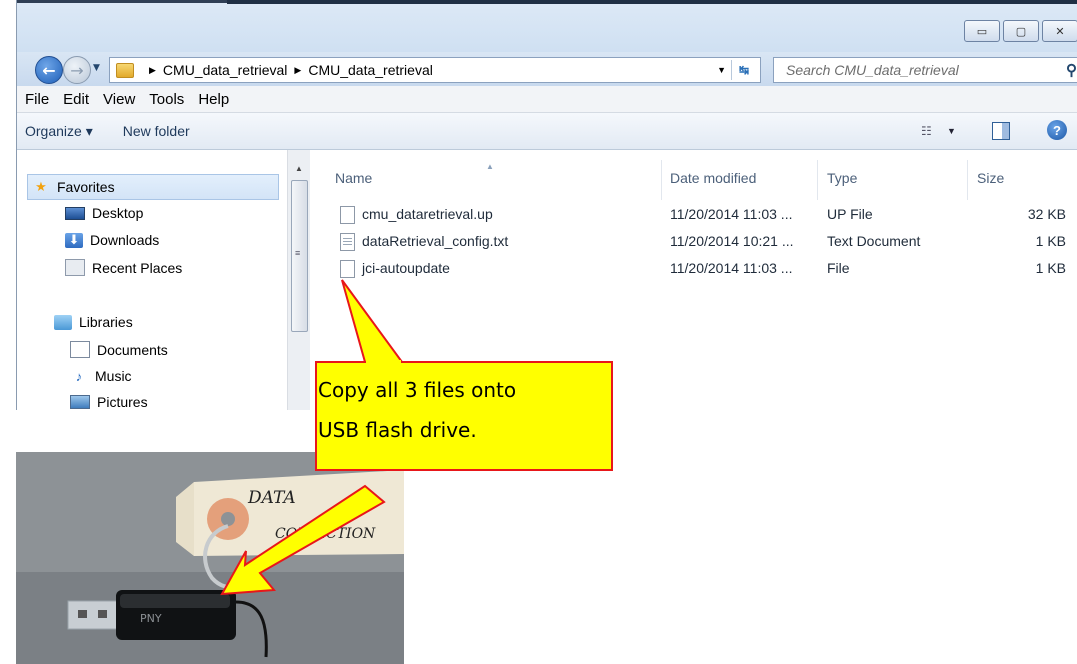 This screenshot has width=1077, height=664. What do you see at coordinates (990, 178) in the screenshot?
I see `column-header-size: Size` at bounding box center [990, 178].